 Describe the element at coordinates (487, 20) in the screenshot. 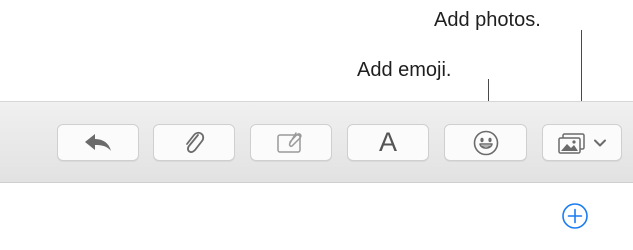

I see `callout-add-photos: Add photos.` at that location.